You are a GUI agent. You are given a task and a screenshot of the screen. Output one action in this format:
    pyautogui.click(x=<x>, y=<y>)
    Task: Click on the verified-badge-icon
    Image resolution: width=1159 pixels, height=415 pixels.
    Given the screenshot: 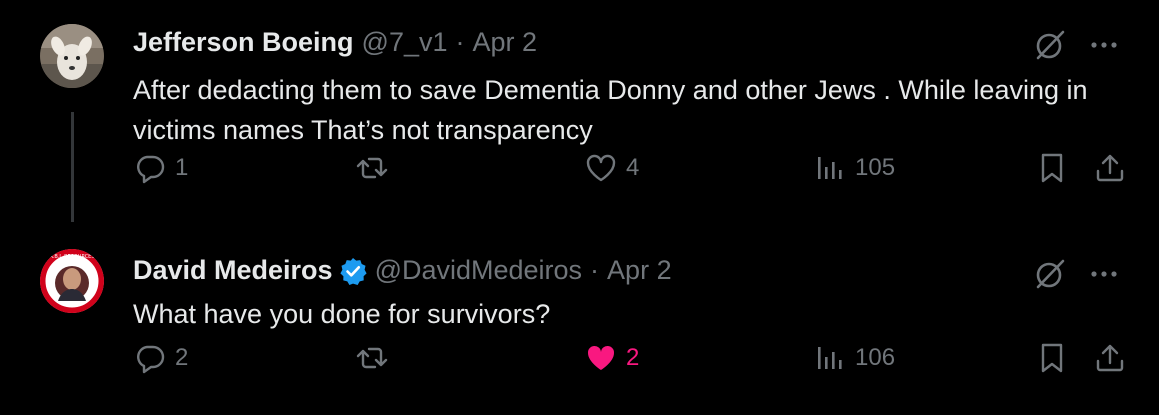 What is the action you would take?
    pyautogui.click(x=353, y=271)
    